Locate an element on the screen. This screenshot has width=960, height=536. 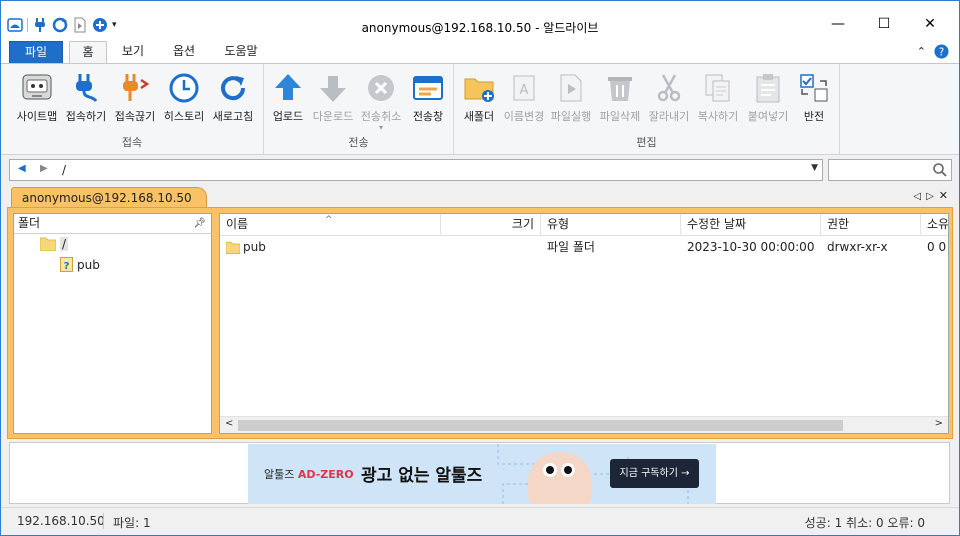
scroll-right-icon: > is located at coordinates (939, 423).